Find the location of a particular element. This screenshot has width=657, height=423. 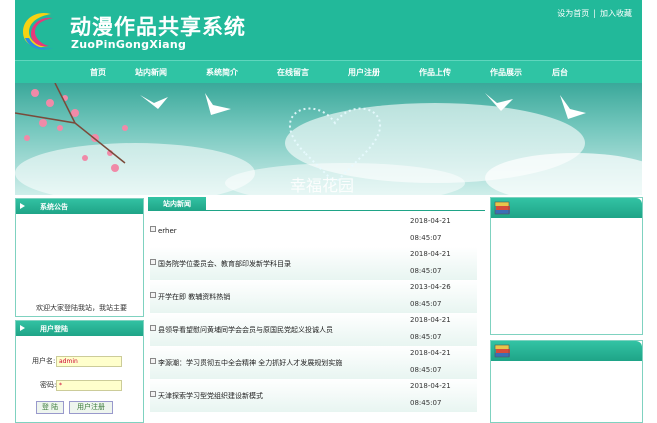

nav-item-register: 用户注册 is located at coordinates (364, 72).